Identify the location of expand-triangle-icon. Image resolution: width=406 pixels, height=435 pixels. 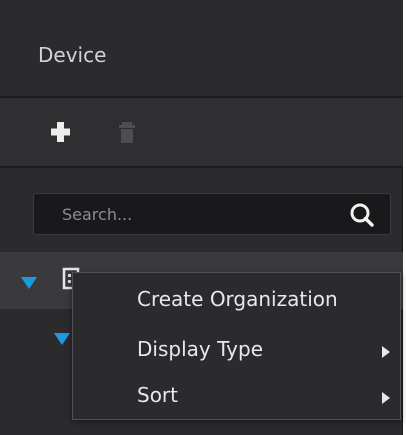
(29, 281).